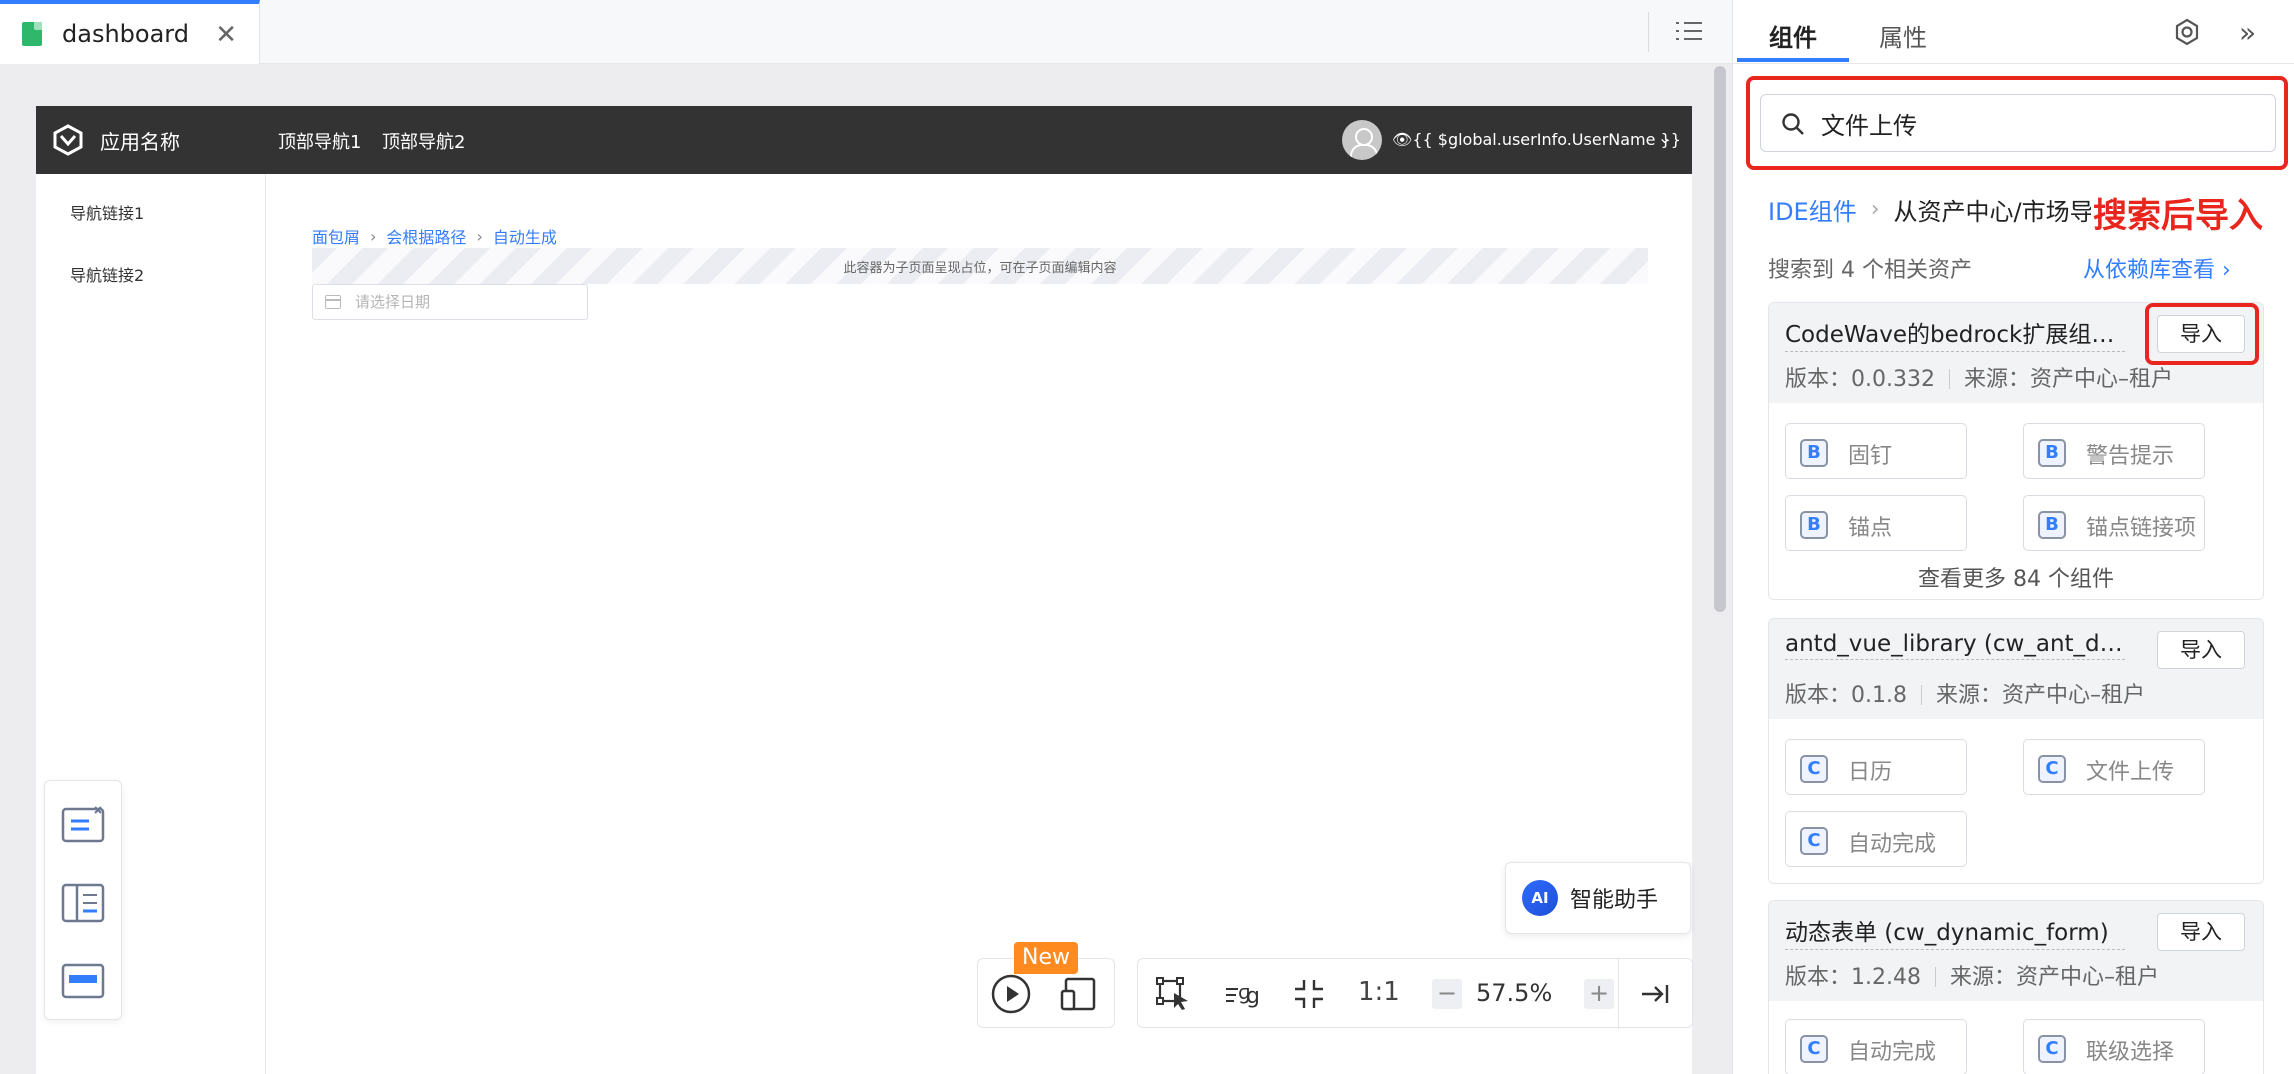  Describe the element at coordinates (125, 34) in the screenshot. I see `file-tab-label: dashboard` at that location.